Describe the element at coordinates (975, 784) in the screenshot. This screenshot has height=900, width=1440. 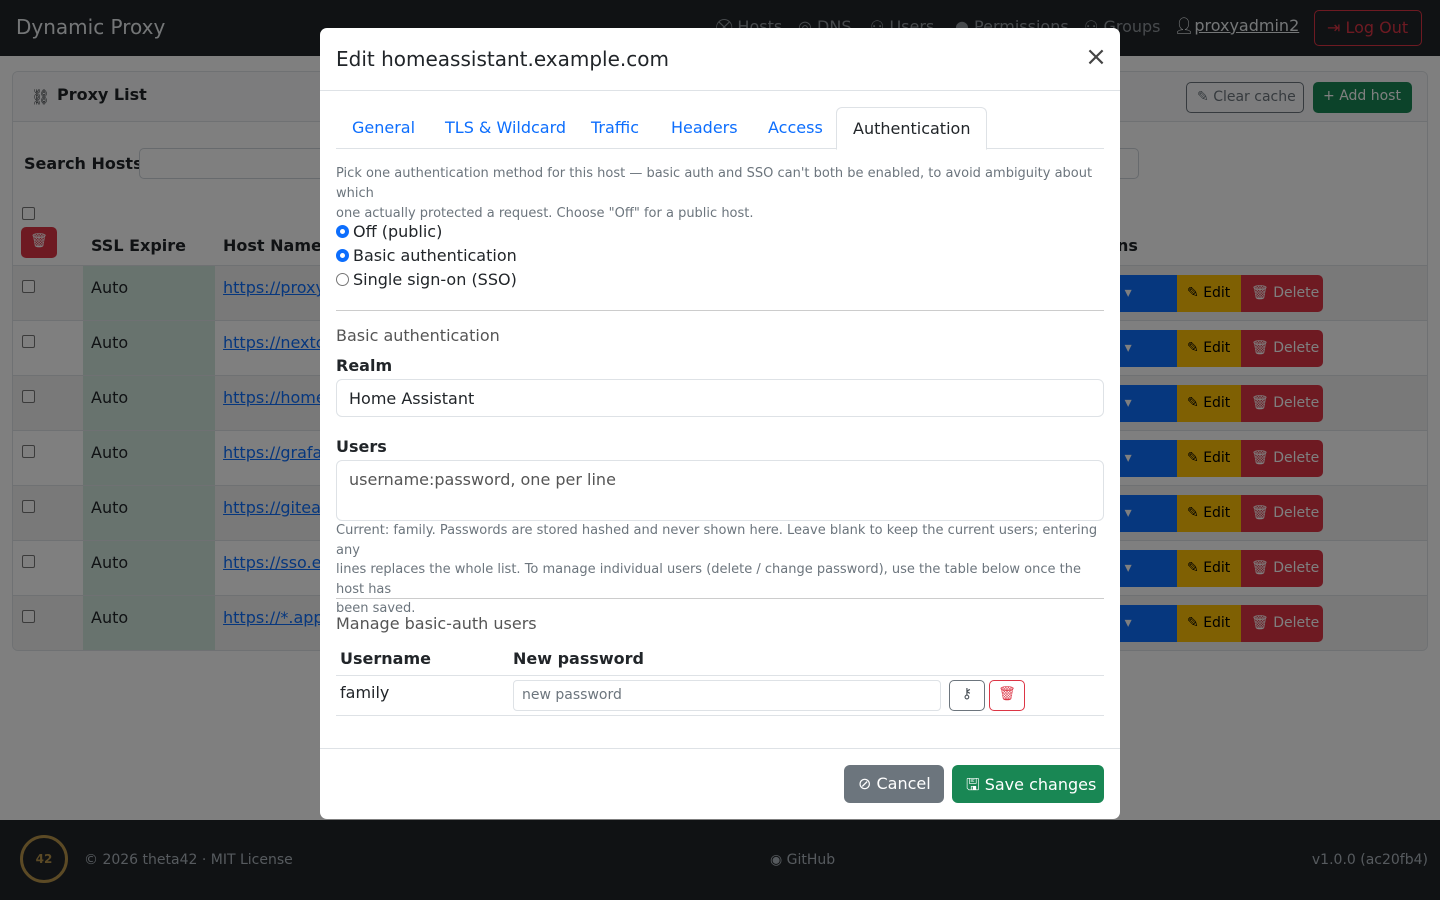
I see `save-icon: 🖫︎` at that location.